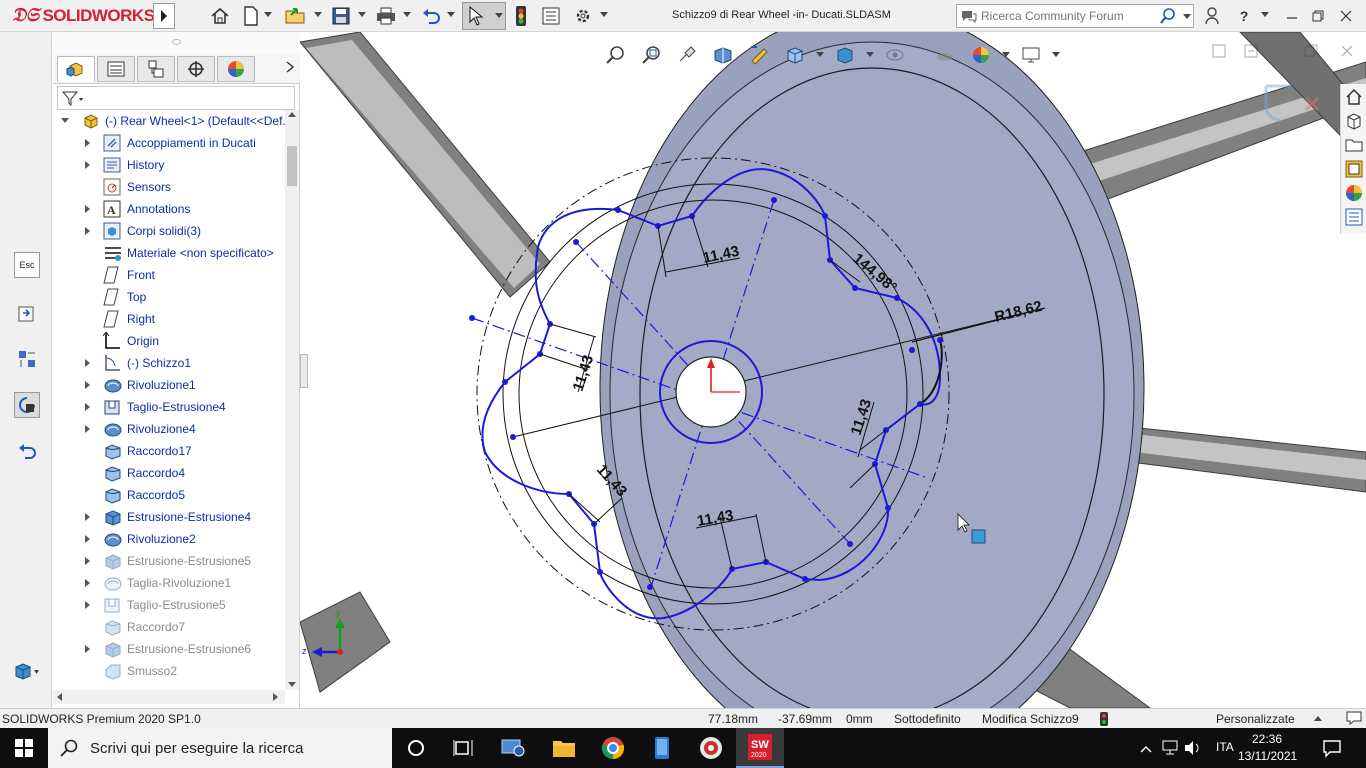  Describe the element at coordinates (1332, 749) in the screenshot. I see `notifications-button` at that location.